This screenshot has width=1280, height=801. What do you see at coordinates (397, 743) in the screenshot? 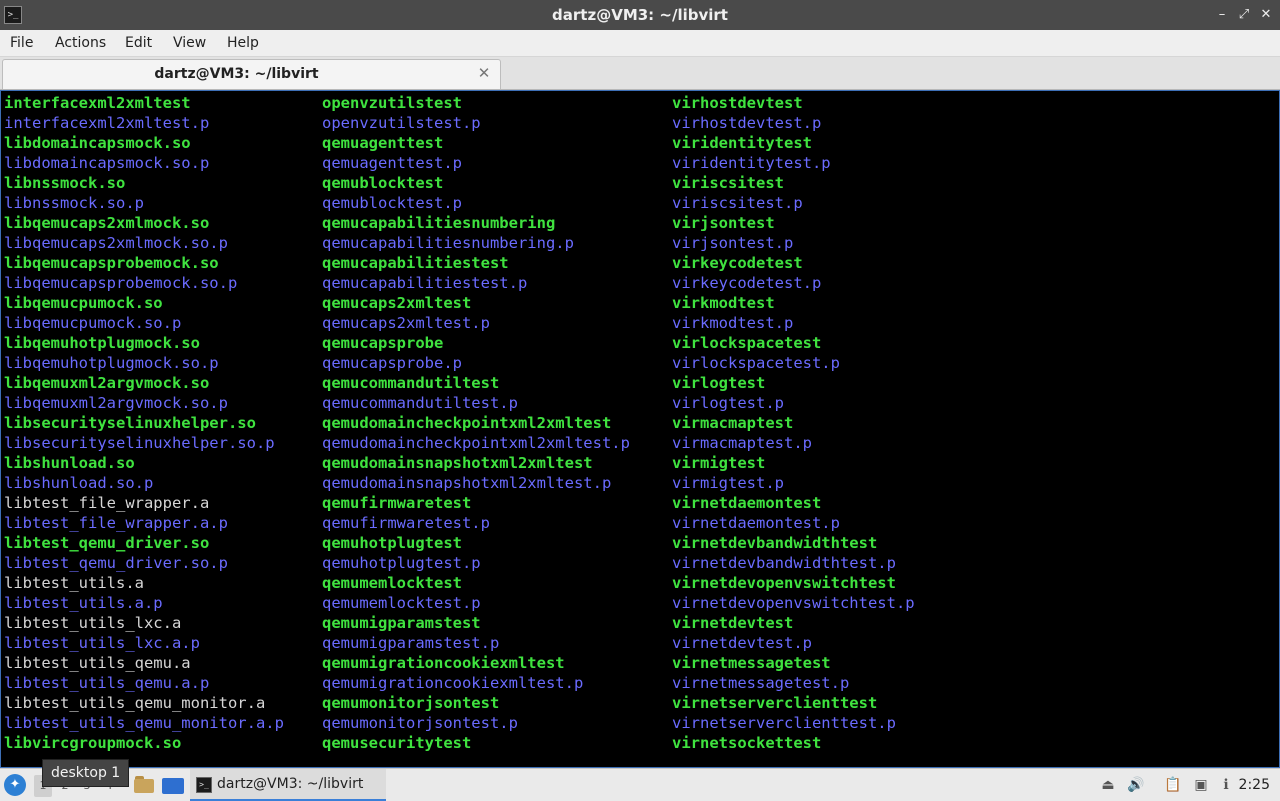
I see `file-entry: qemusecuritytest` at bounding box center [397, 743].